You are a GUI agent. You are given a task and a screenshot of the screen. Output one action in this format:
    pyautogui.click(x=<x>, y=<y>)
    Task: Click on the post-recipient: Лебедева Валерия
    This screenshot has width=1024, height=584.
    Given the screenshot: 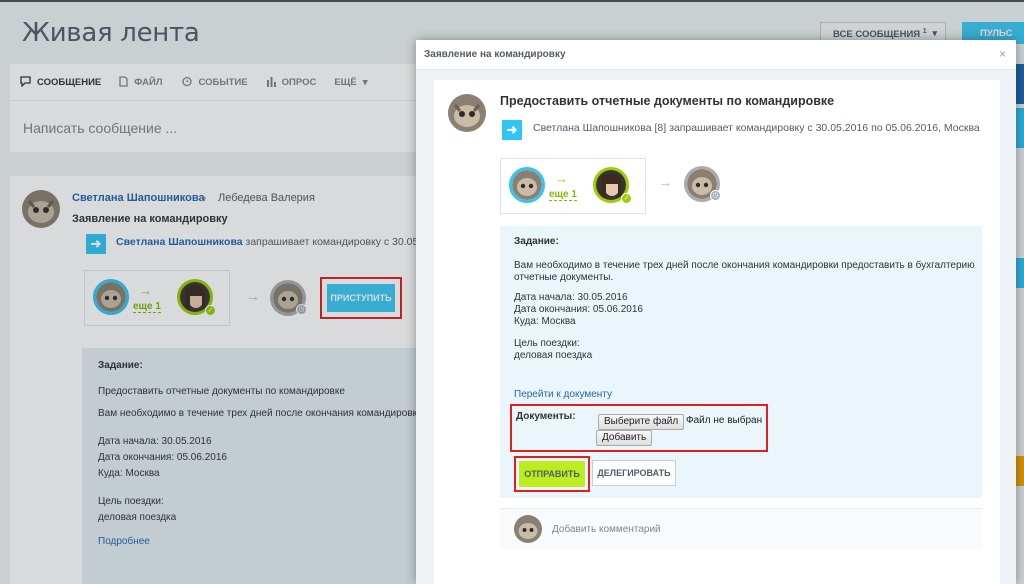 What is the action you would take?
    pyautogui.click(x=266, y=198)
    